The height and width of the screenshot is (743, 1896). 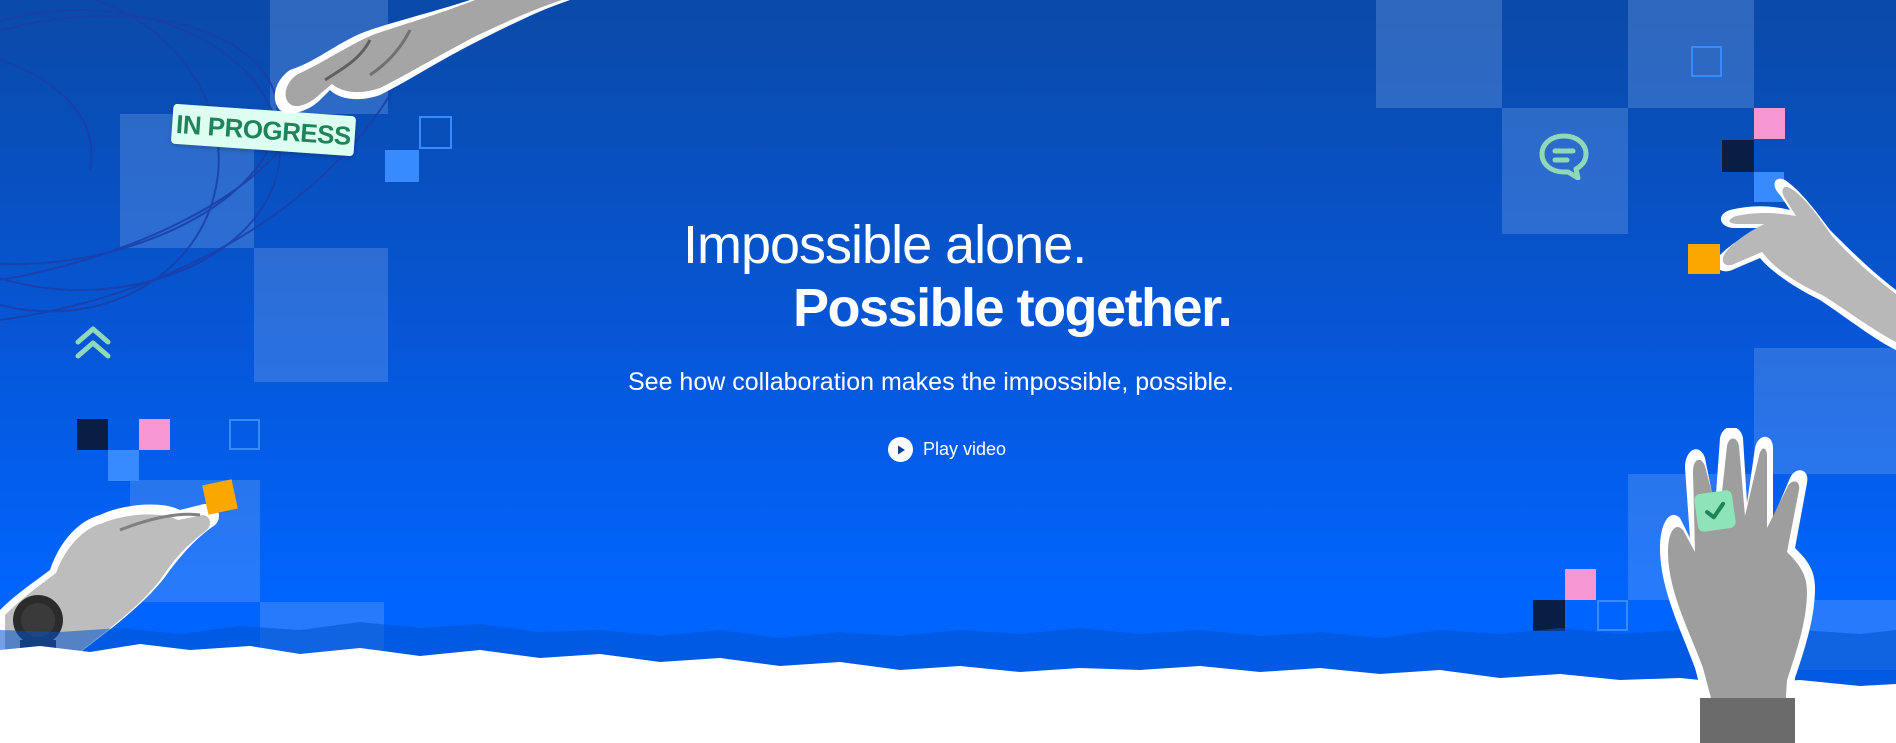 I want to click on play-icon, so click(x=900, y=449).